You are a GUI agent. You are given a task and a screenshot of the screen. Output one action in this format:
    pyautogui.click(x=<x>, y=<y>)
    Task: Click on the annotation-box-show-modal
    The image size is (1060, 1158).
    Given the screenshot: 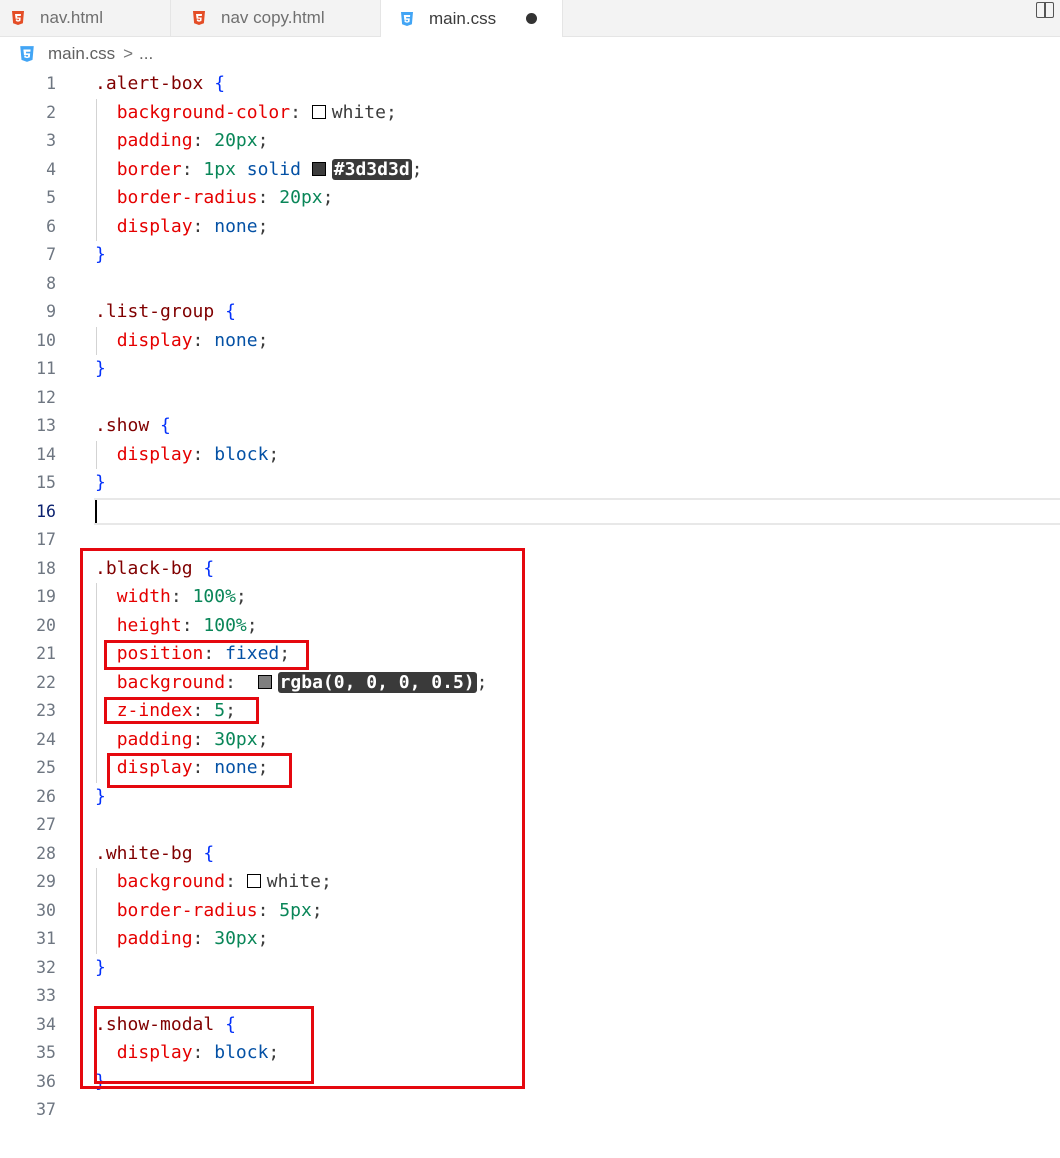 What is the action you would take?
    pyautogui.click(x=204, y=1045)
    